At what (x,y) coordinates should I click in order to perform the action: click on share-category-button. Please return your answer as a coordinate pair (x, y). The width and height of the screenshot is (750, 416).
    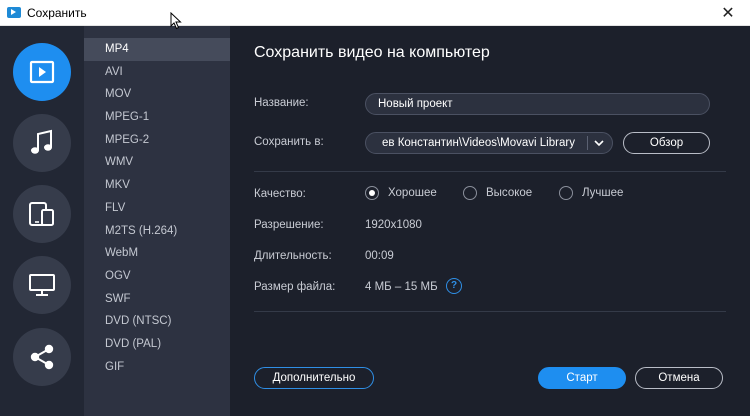
    Looking at the image, I should click on (42, 357).